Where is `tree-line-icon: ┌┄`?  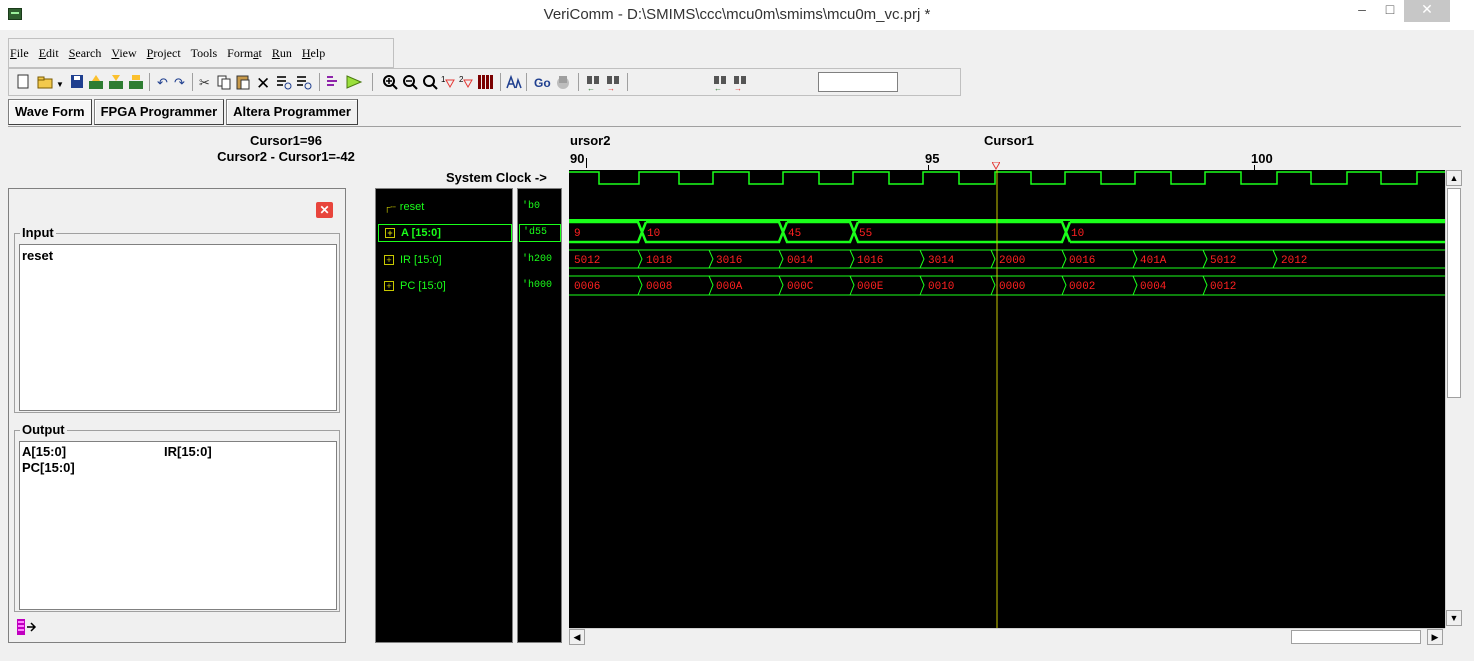 tree-line-icon: ┌┄ is located at coordinates (390, 206).